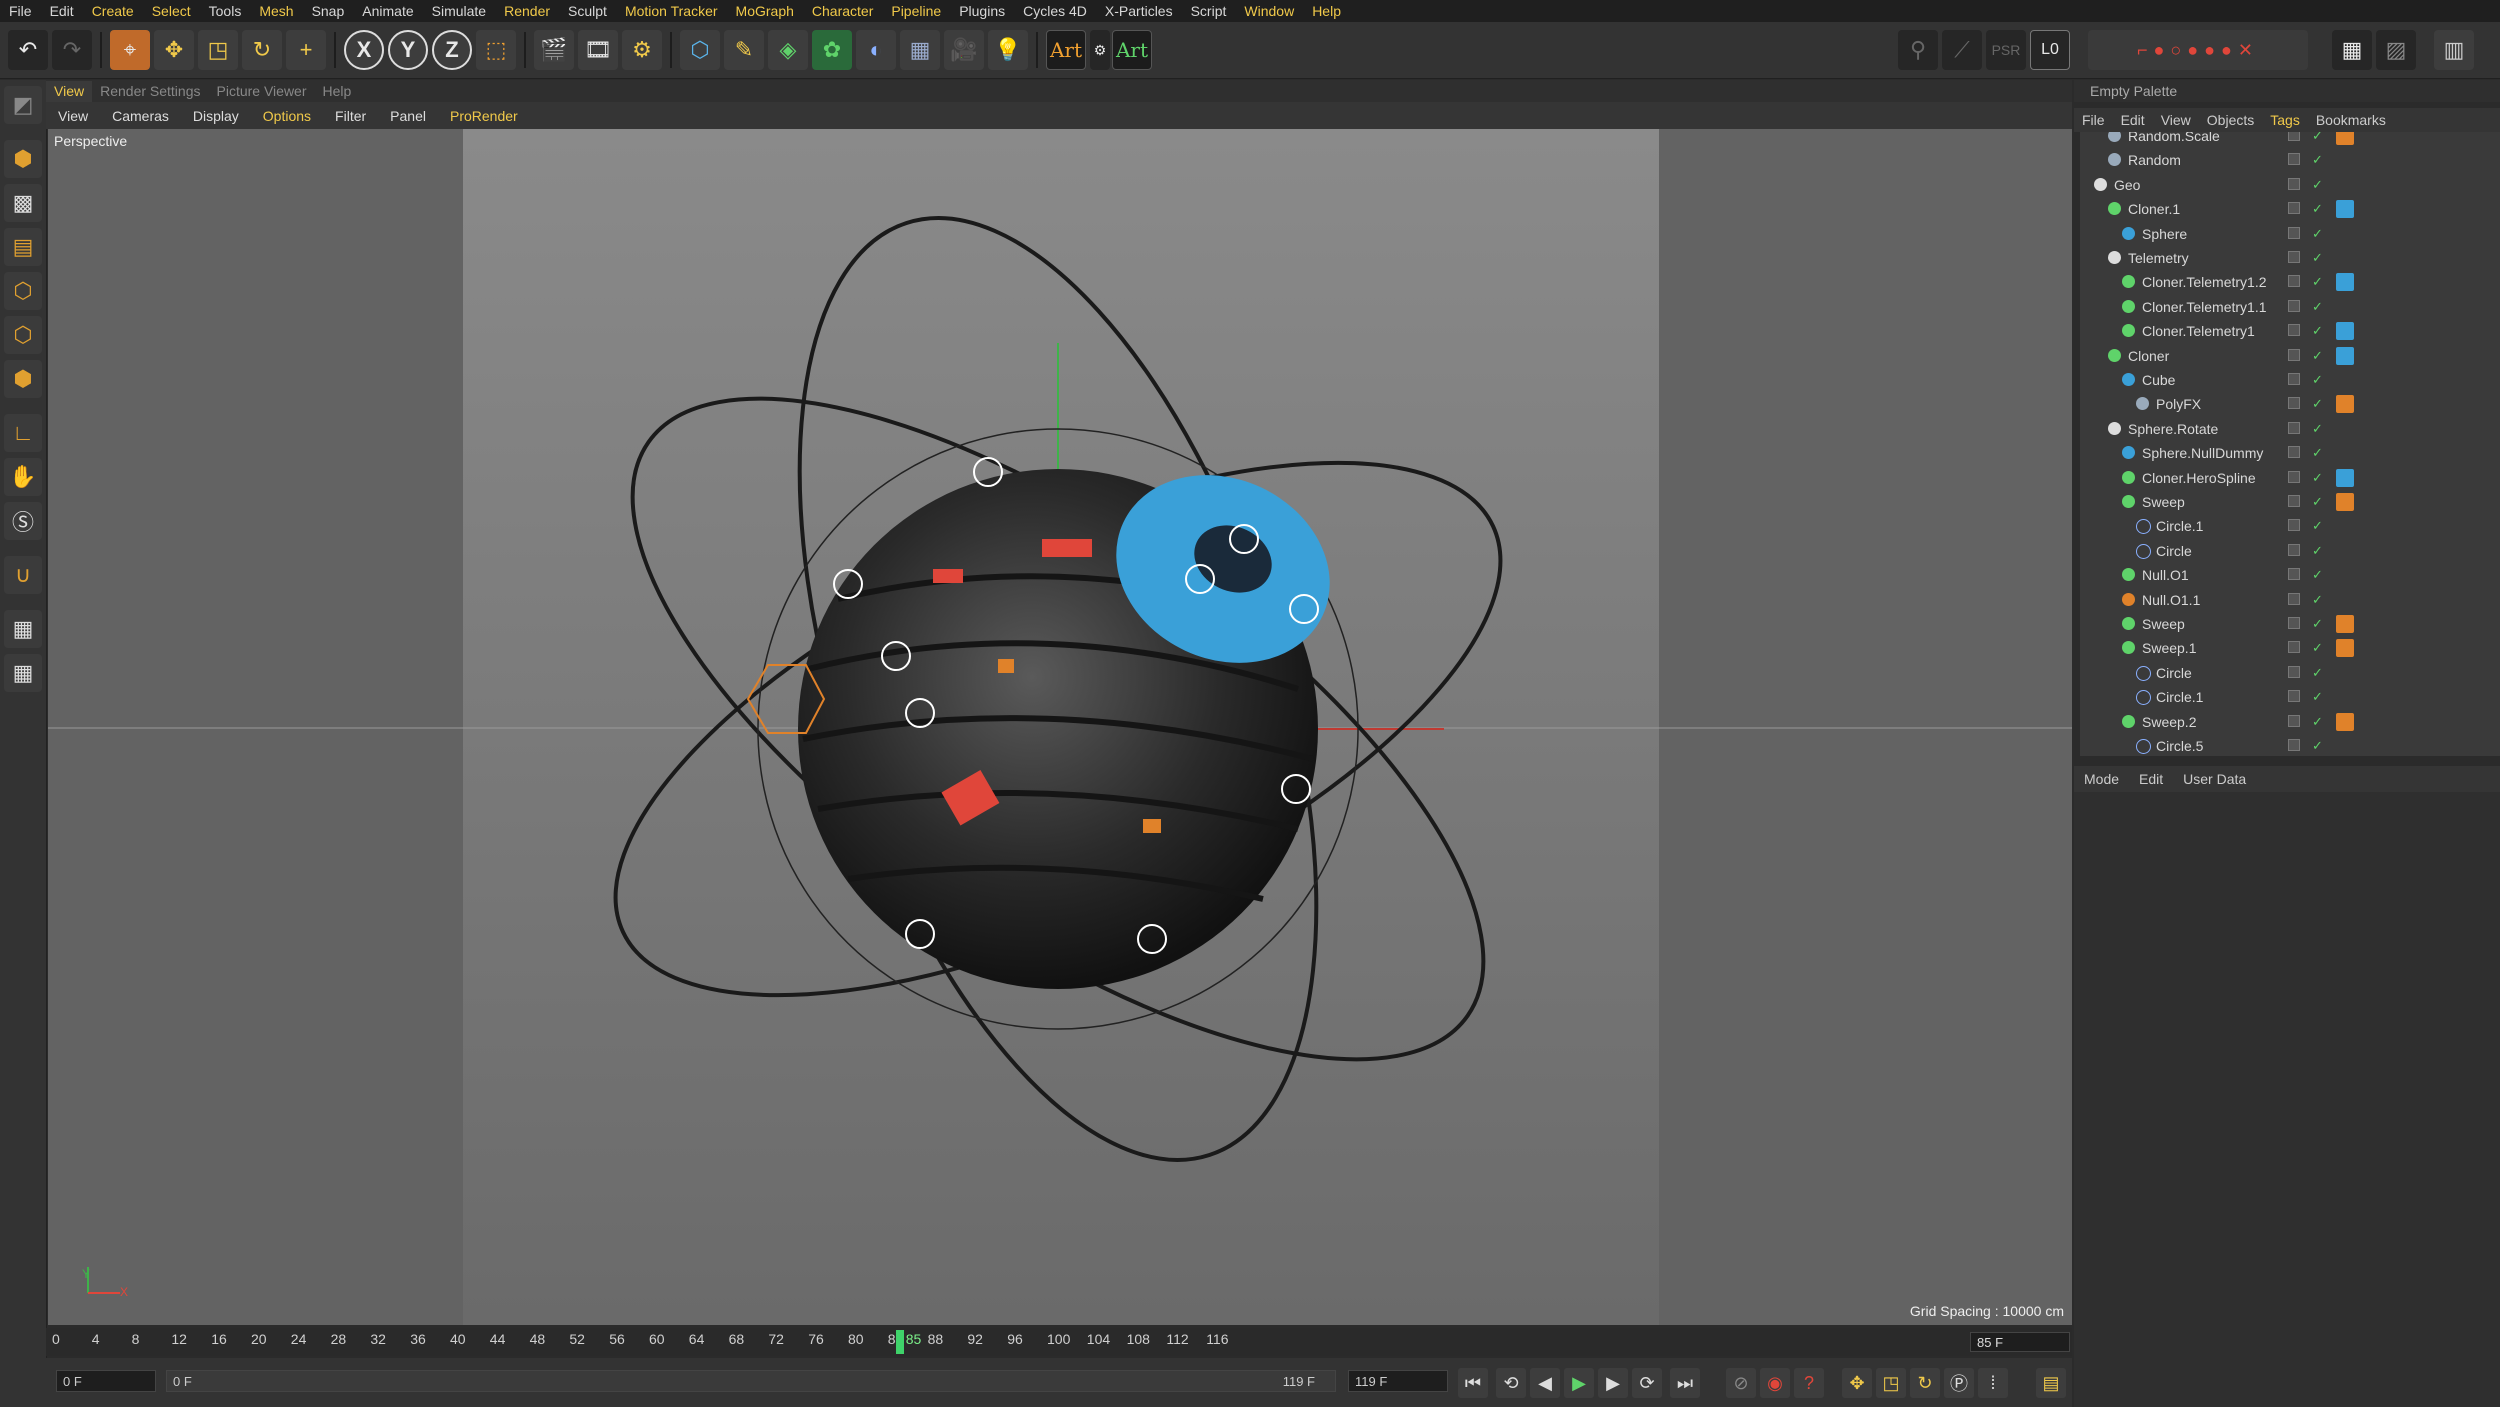 The height and width of the screenshot is (1407, 2500). Describe the element at coordinates (276, 11) in the screenshot. I see `menu-mesh: Mesh` at that location.